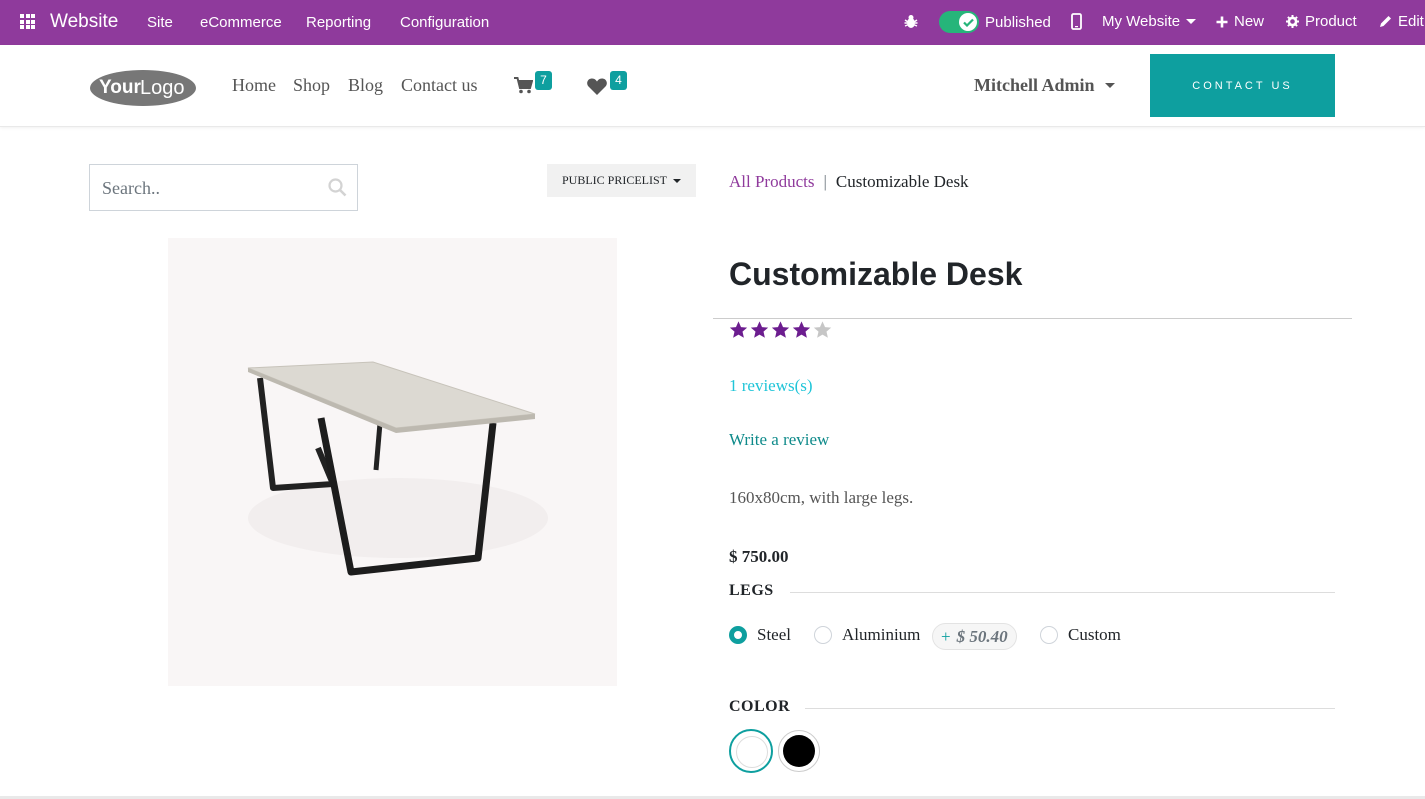 The width and height of the screenshot is (1425, 799). Describe the element at coordinates (27, 21) in the screenshot. I see `apps-grid-icon` at that location.